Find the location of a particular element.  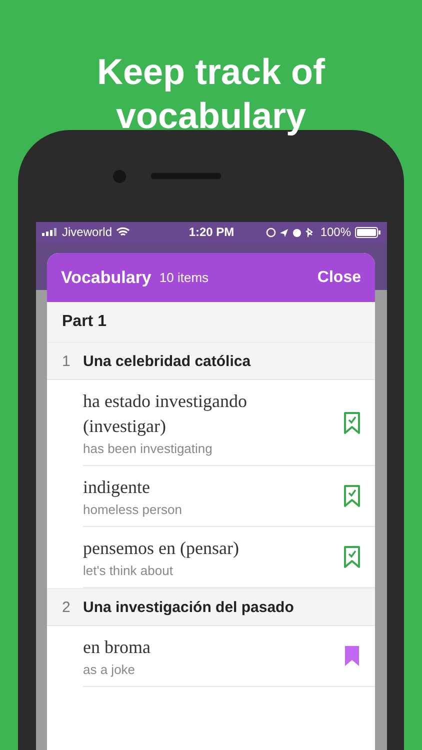

section-title: Una celebridad católica is located at coordinates (167, 361).